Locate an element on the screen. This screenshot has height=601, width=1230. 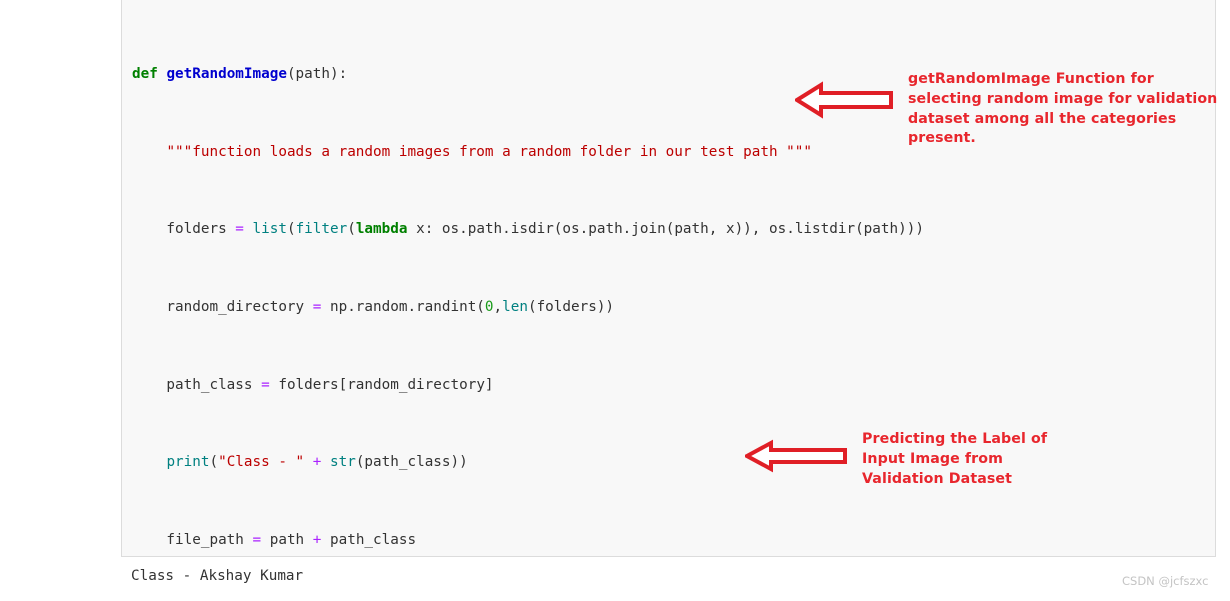
code-line: print("Class - " + str(path_class)) is located at coordinates (317, 462).